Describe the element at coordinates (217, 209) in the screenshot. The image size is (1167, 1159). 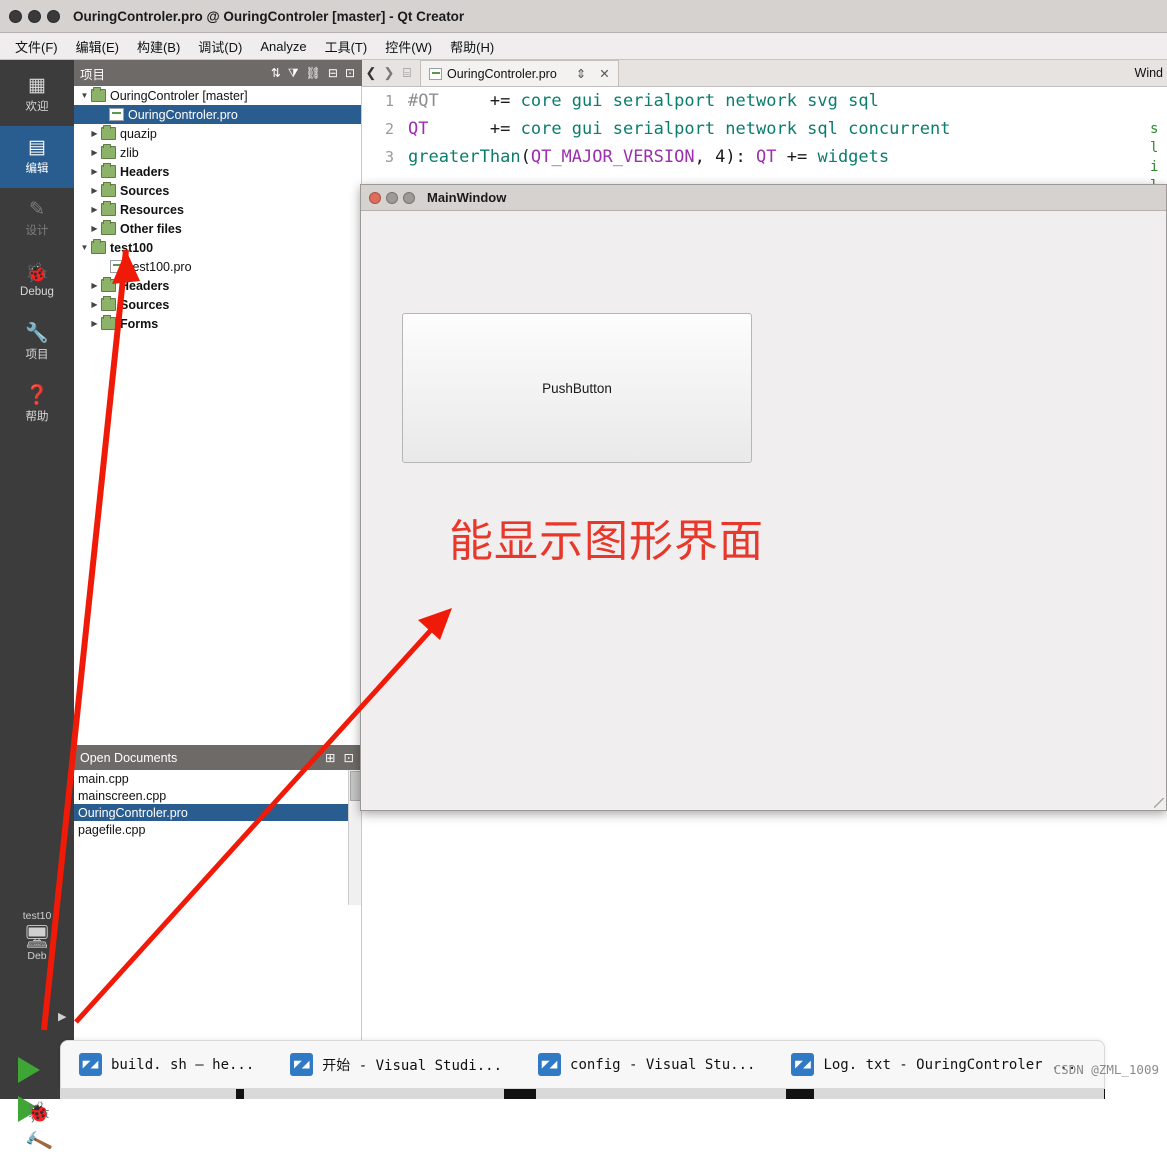
I see `tree-row-resources: ▶ Resources` at that location.